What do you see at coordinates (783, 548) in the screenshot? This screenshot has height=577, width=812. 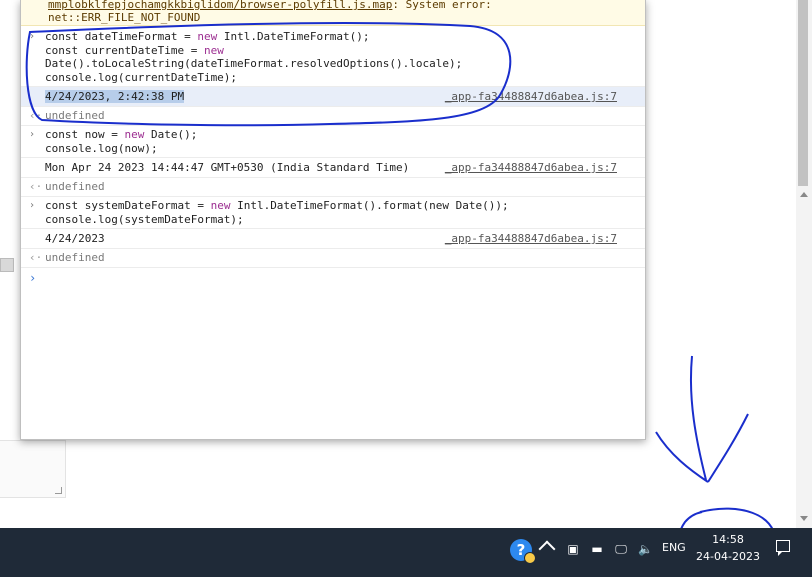 I see `notification-icon` at bounding box center [783, 548].